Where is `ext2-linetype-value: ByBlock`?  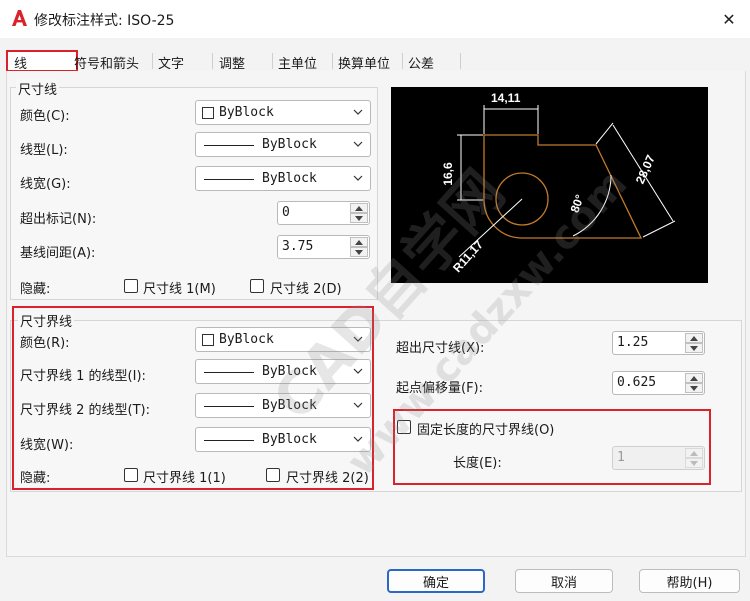
ext2-linetype-value: ByBlock is located at coordinates (289, 405).